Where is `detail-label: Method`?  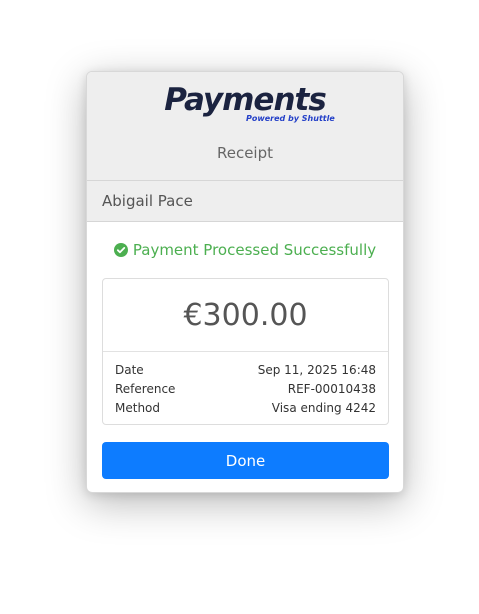
detail-label: Method is located at coordinates (138, 408).